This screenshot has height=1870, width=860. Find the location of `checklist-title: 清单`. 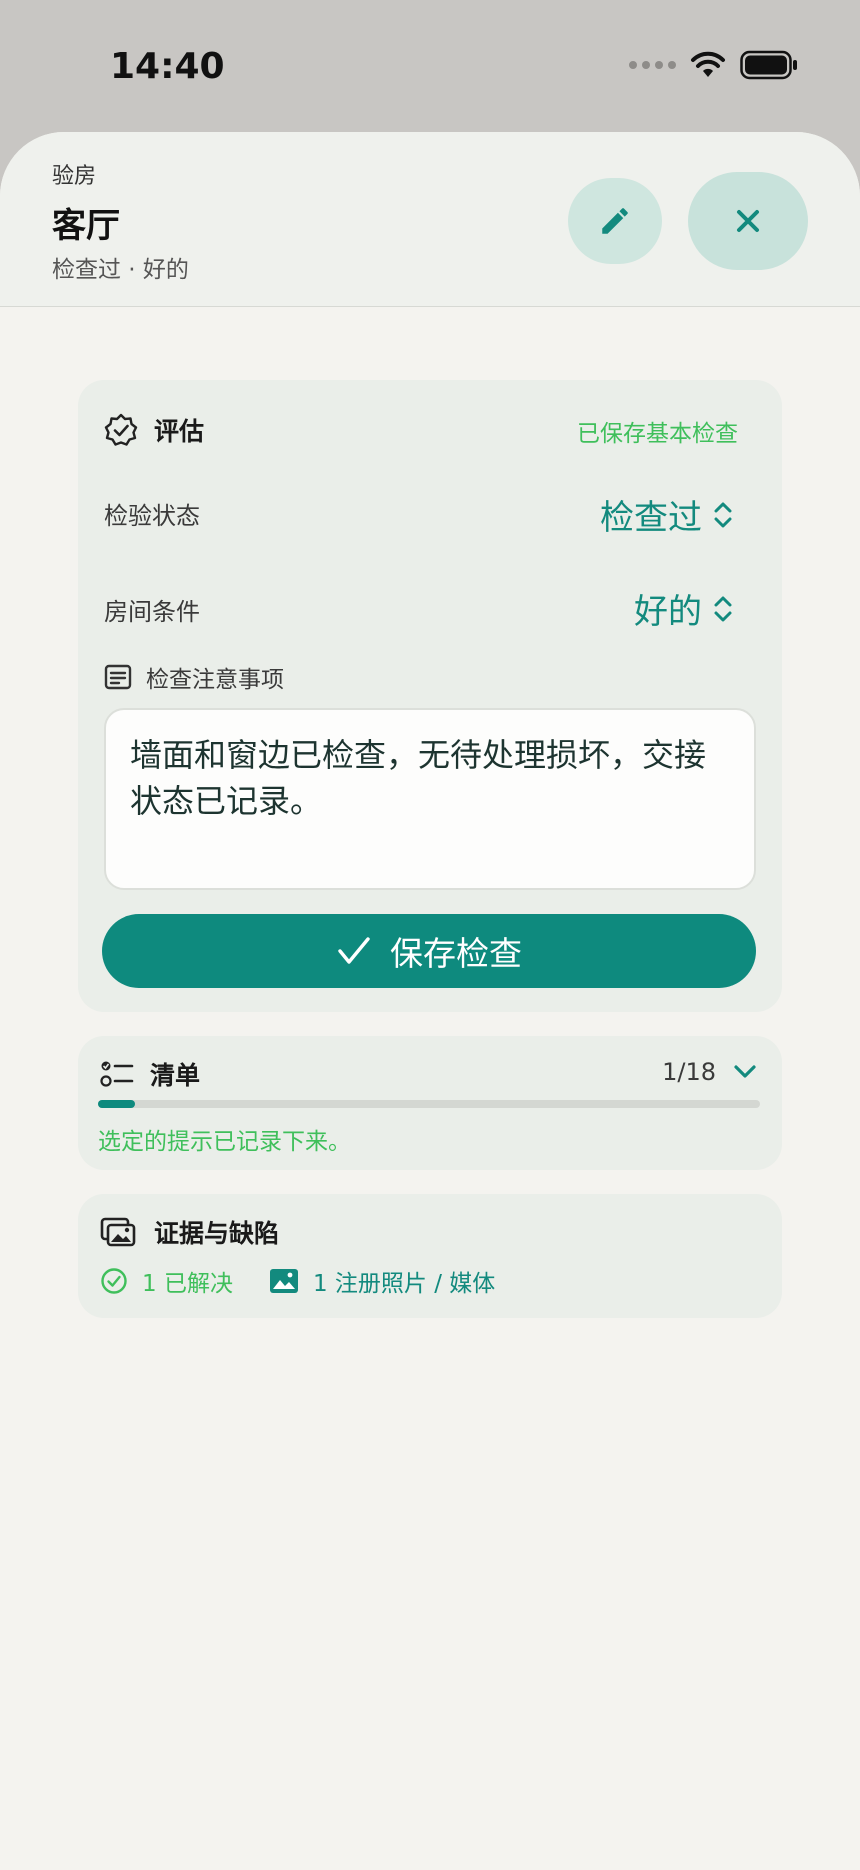

checklist-title: 清单 is located at coordinates (175, 1075).